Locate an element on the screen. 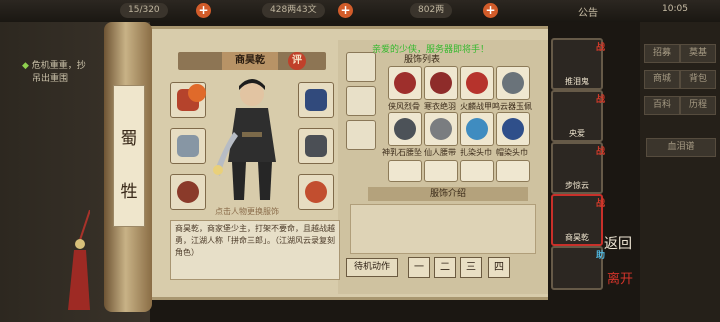  portrait-card: 助 is located at coordinates (578, 268).